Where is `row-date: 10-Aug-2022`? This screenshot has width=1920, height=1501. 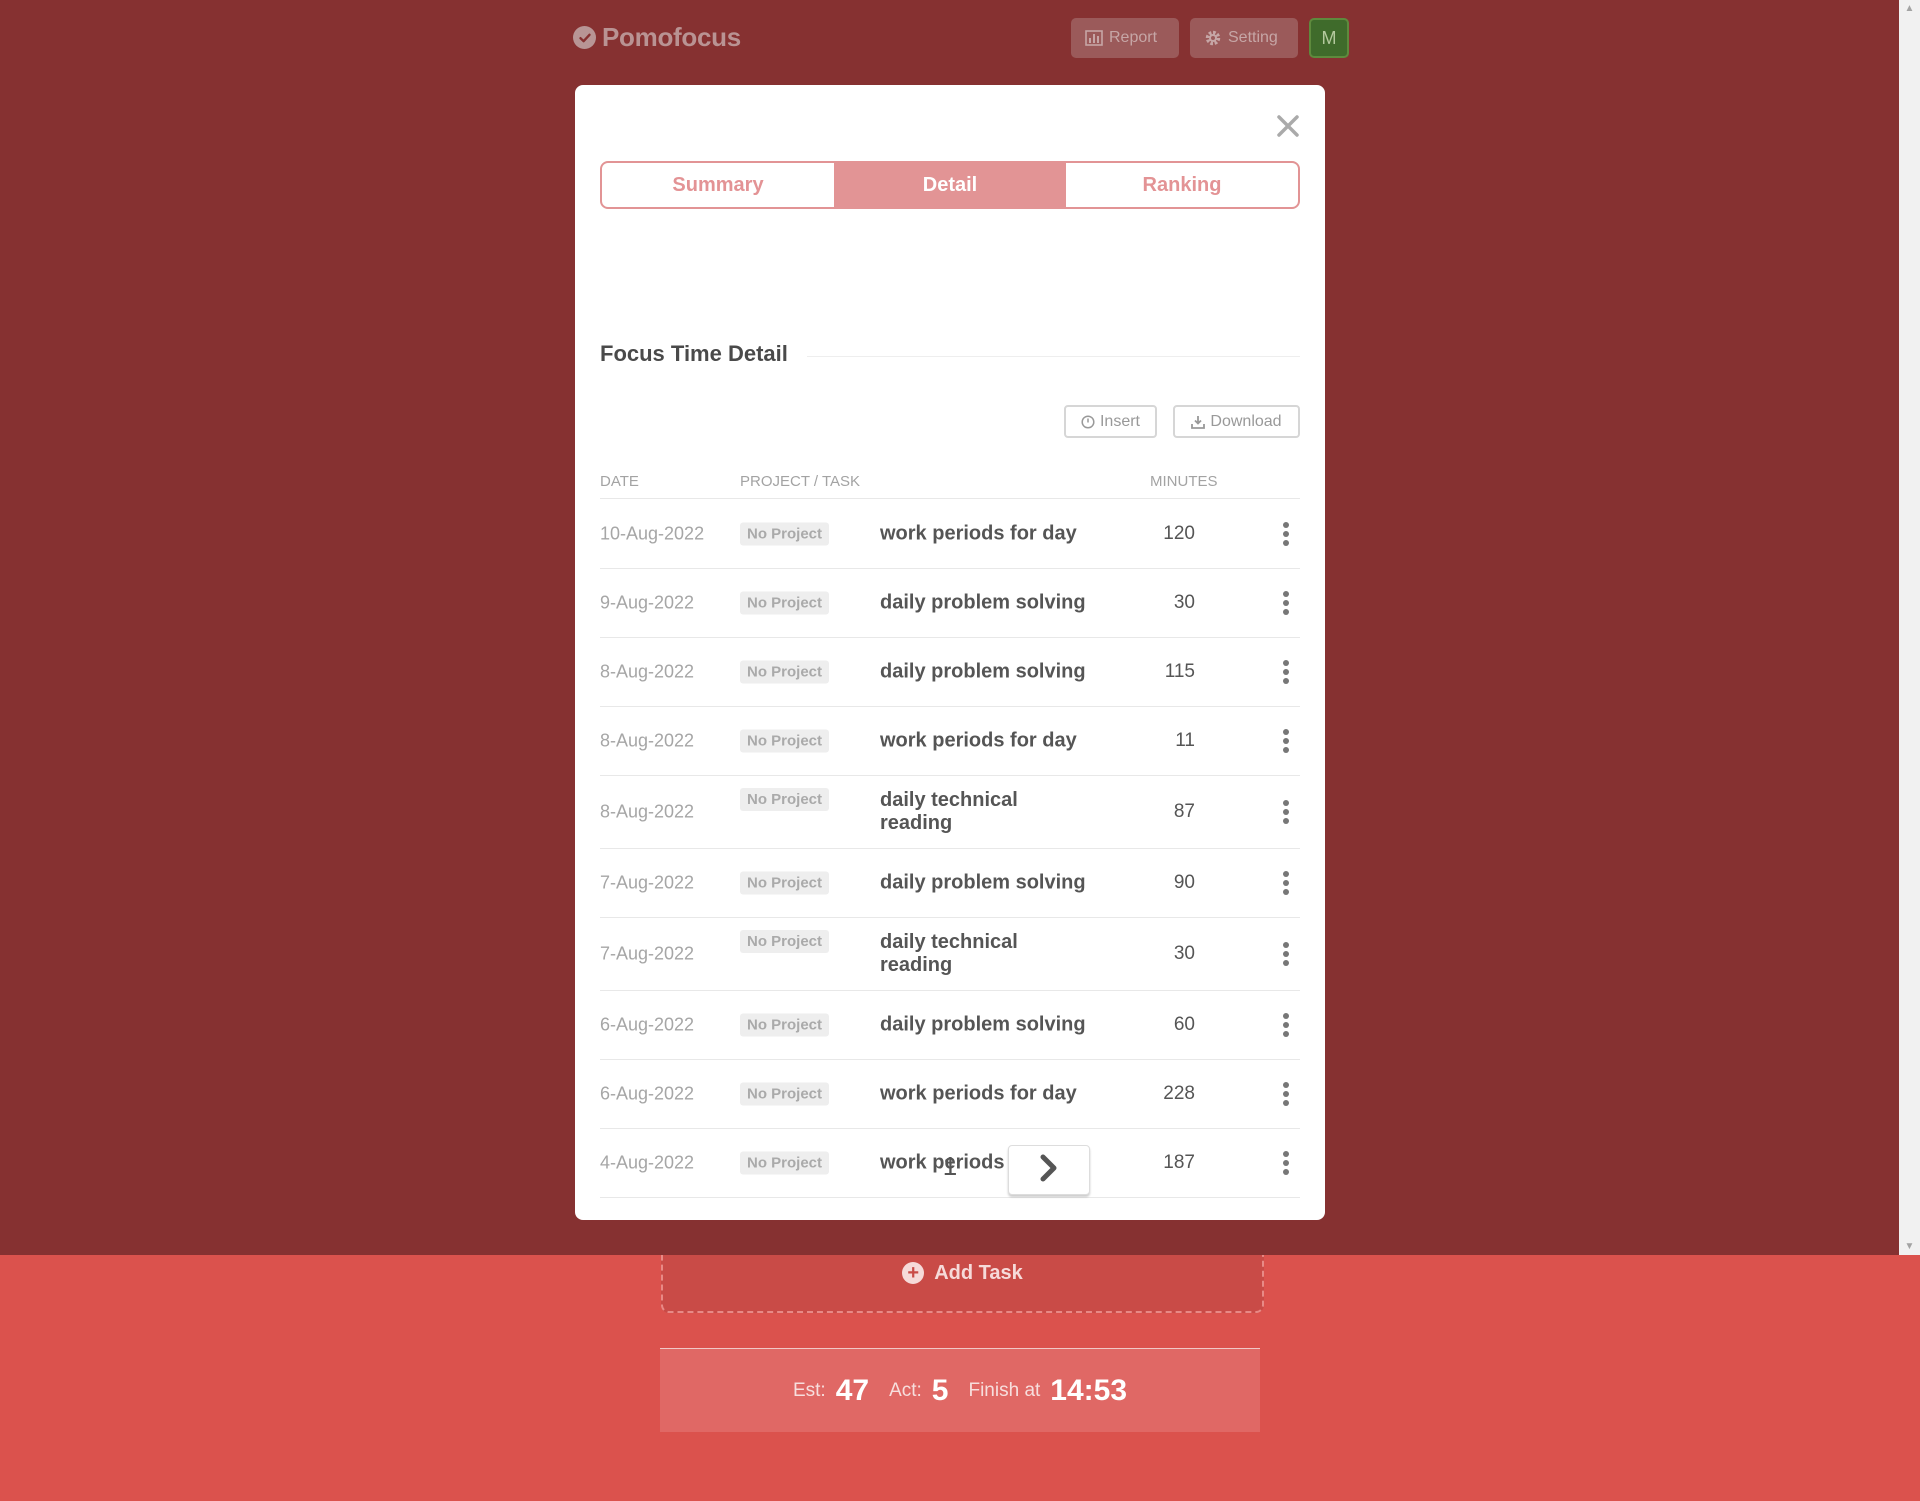 row-date: 10-Aug-2022 is located at coordinates (652, 533).